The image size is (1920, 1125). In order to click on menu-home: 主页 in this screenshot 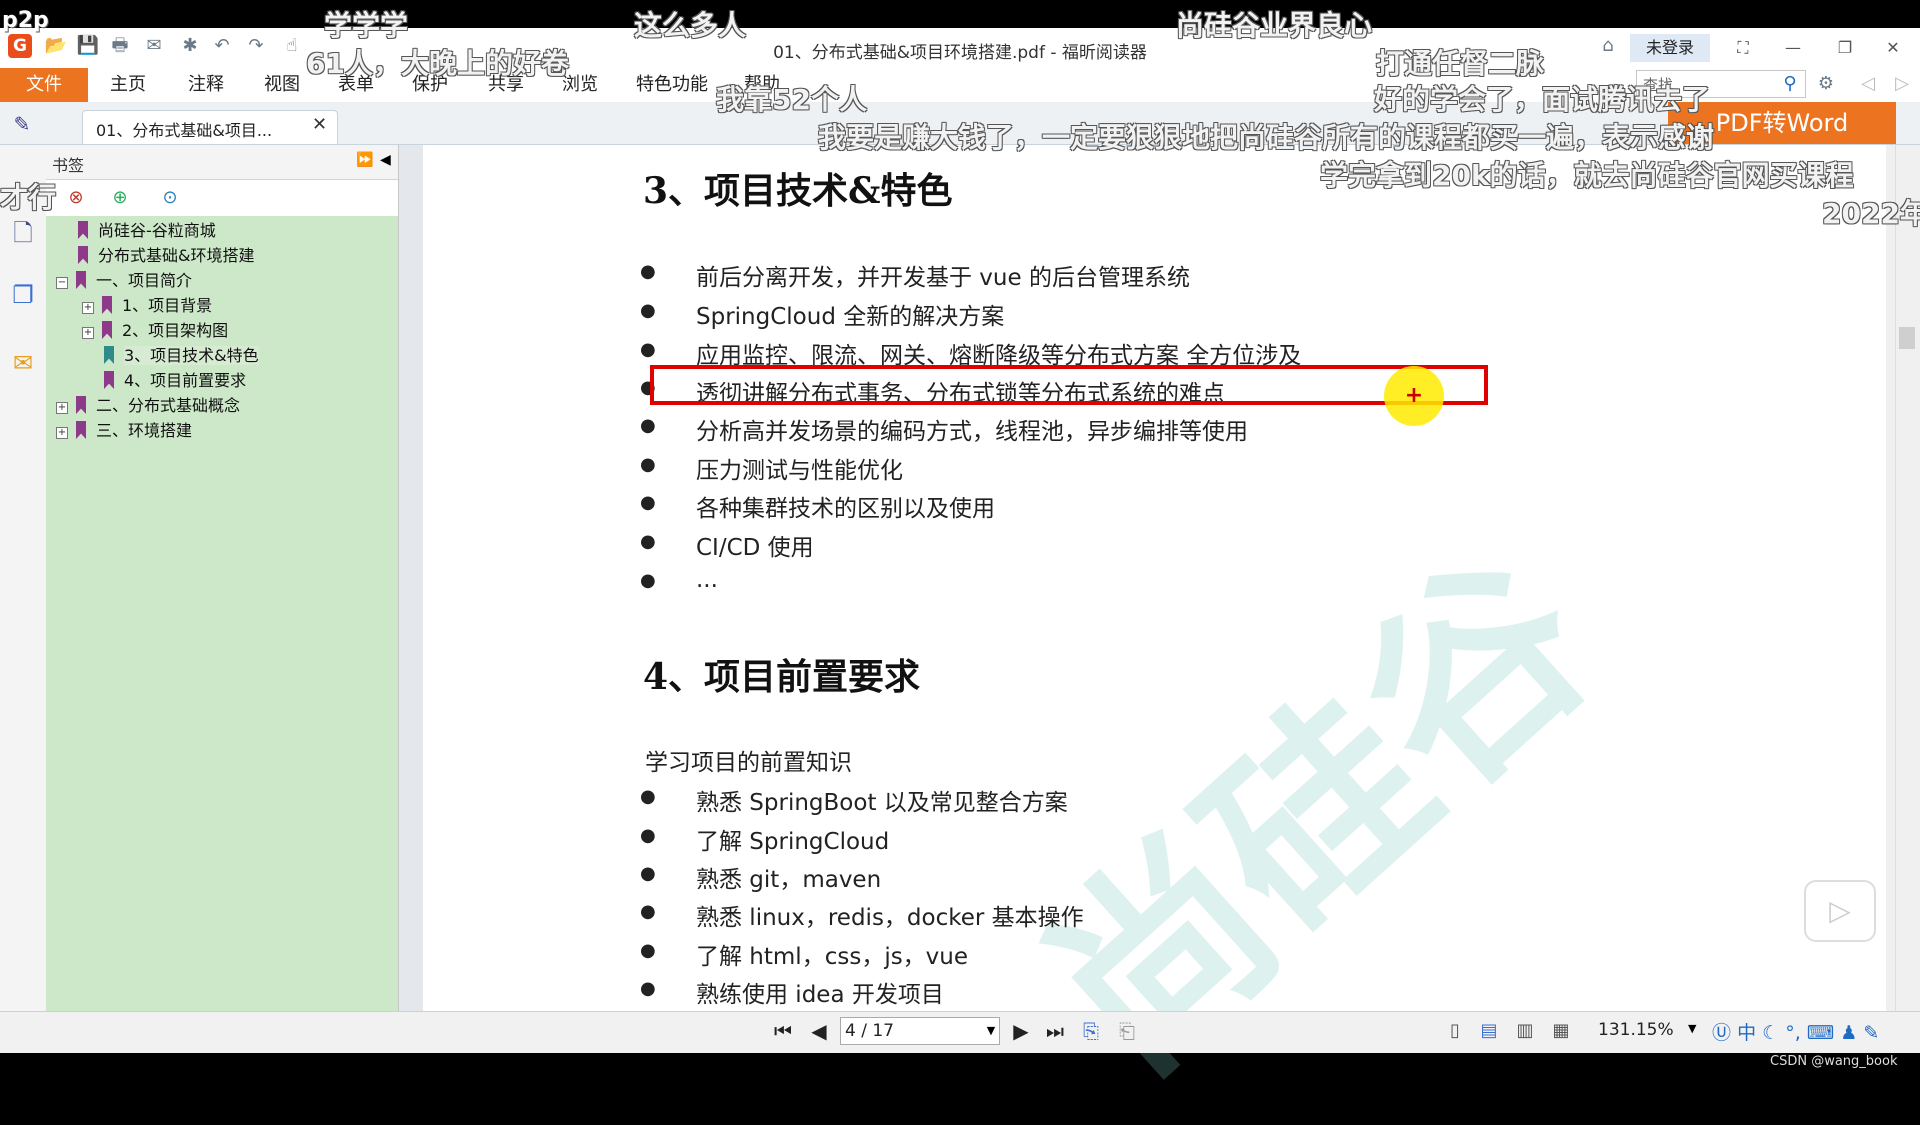, I will do `click(128, 85)`.